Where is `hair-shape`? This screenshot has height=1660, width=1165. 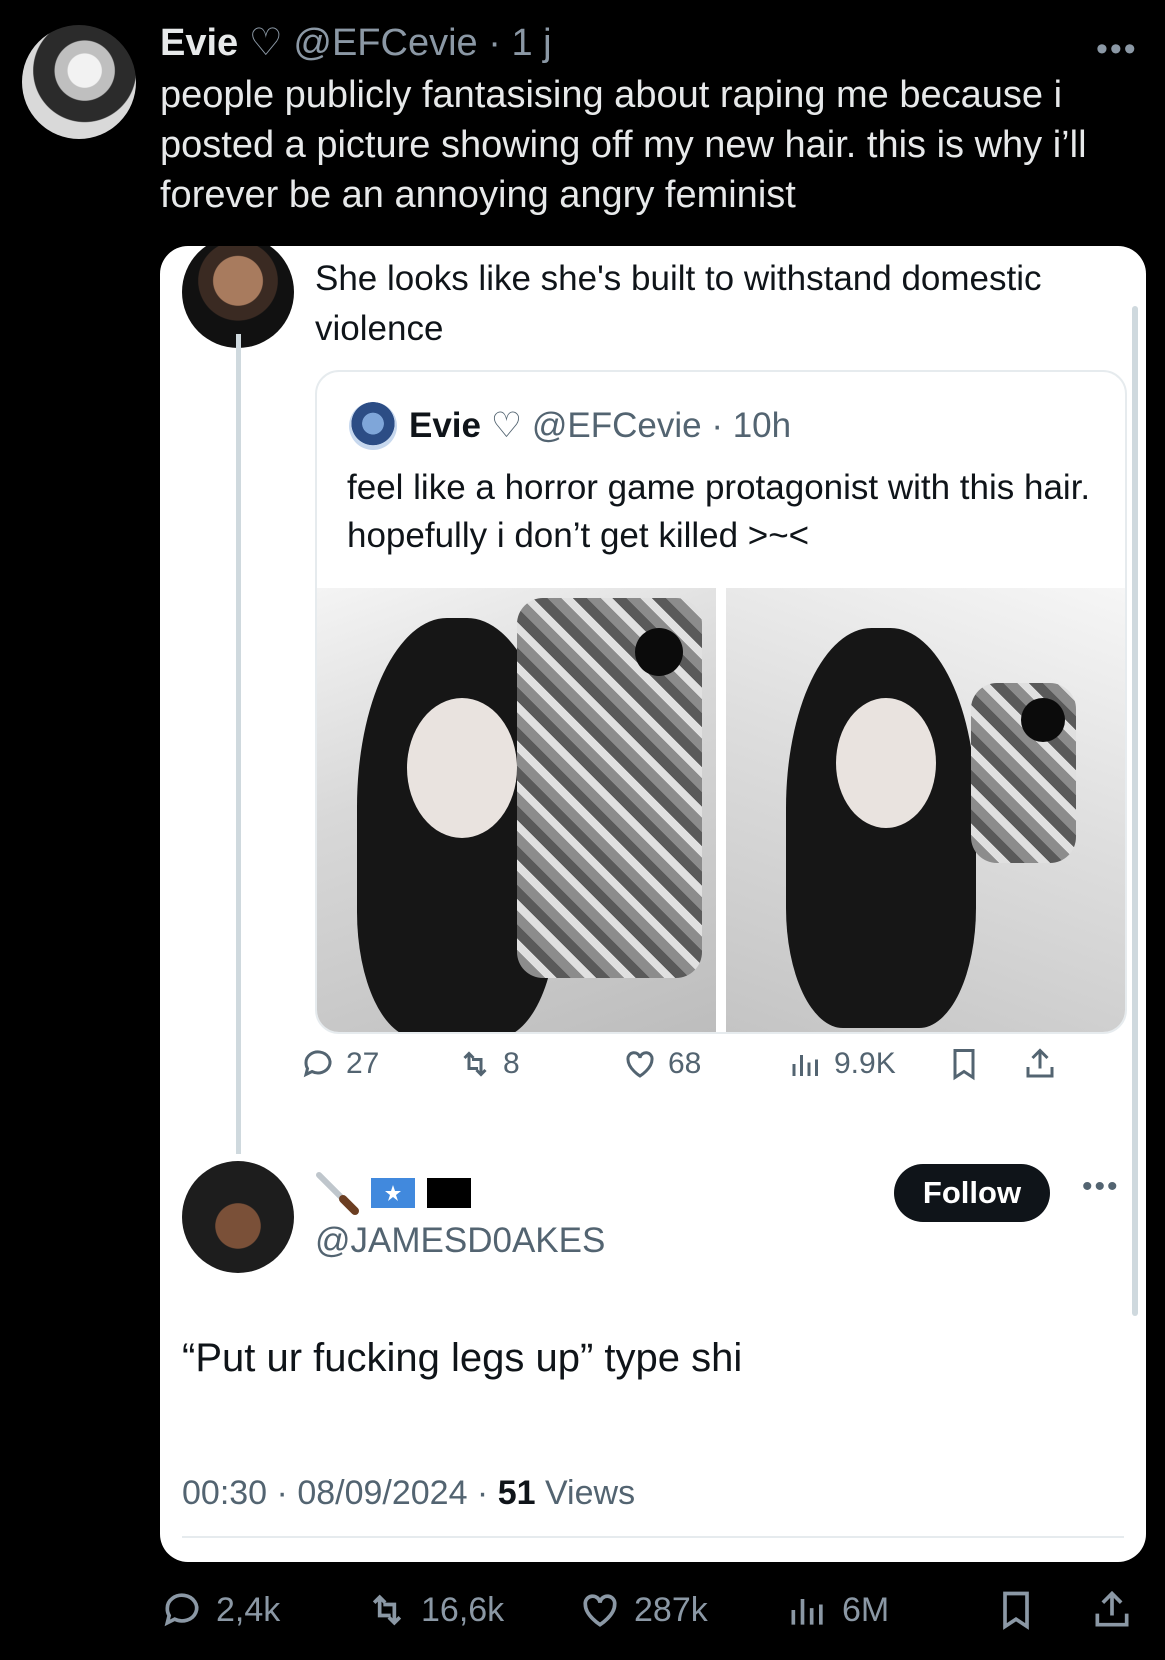 hair-shape is located at coordinates (881, 828).